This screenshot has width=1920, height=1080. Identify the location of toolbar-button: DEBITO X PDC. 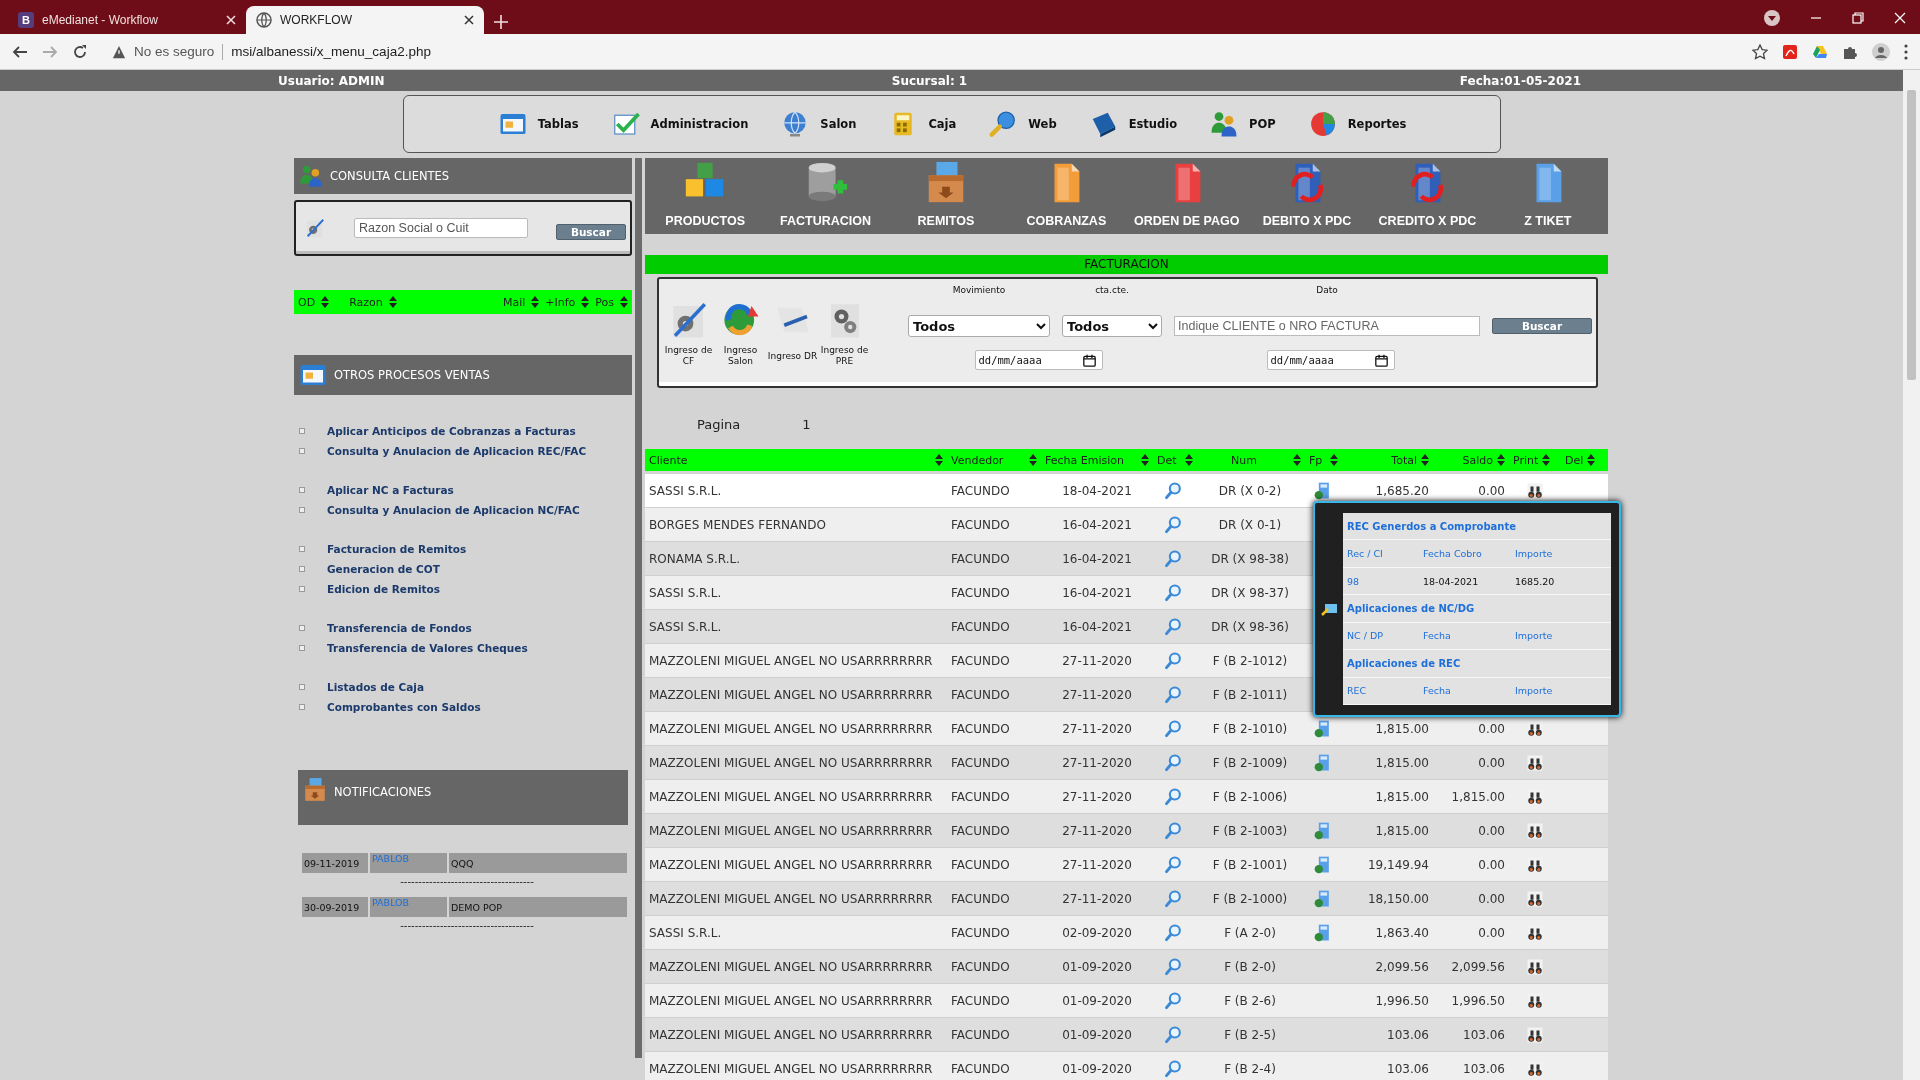
(1307, 196).